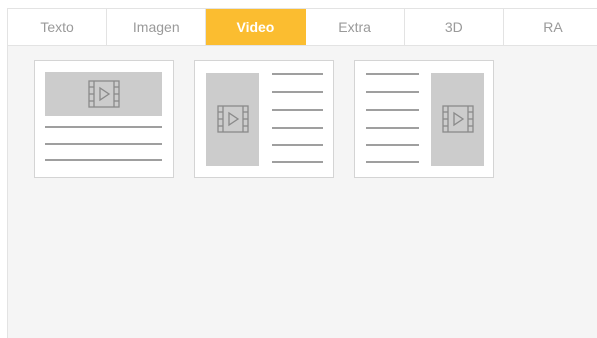  Describe the element at coordinates (104, 119) in the screenshot. I see `layout-video-top-text-below` at that location.